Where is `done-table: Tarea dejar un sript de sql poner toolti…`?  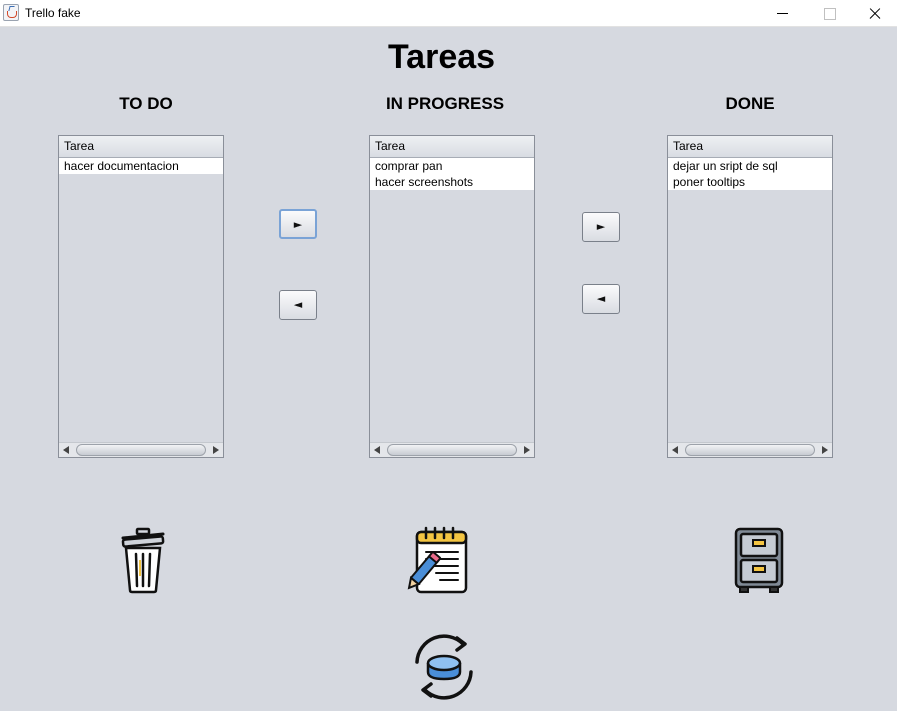 done-table: Tarea dejar un sript de sql poner toolti… is located at coordinates (750, 296).